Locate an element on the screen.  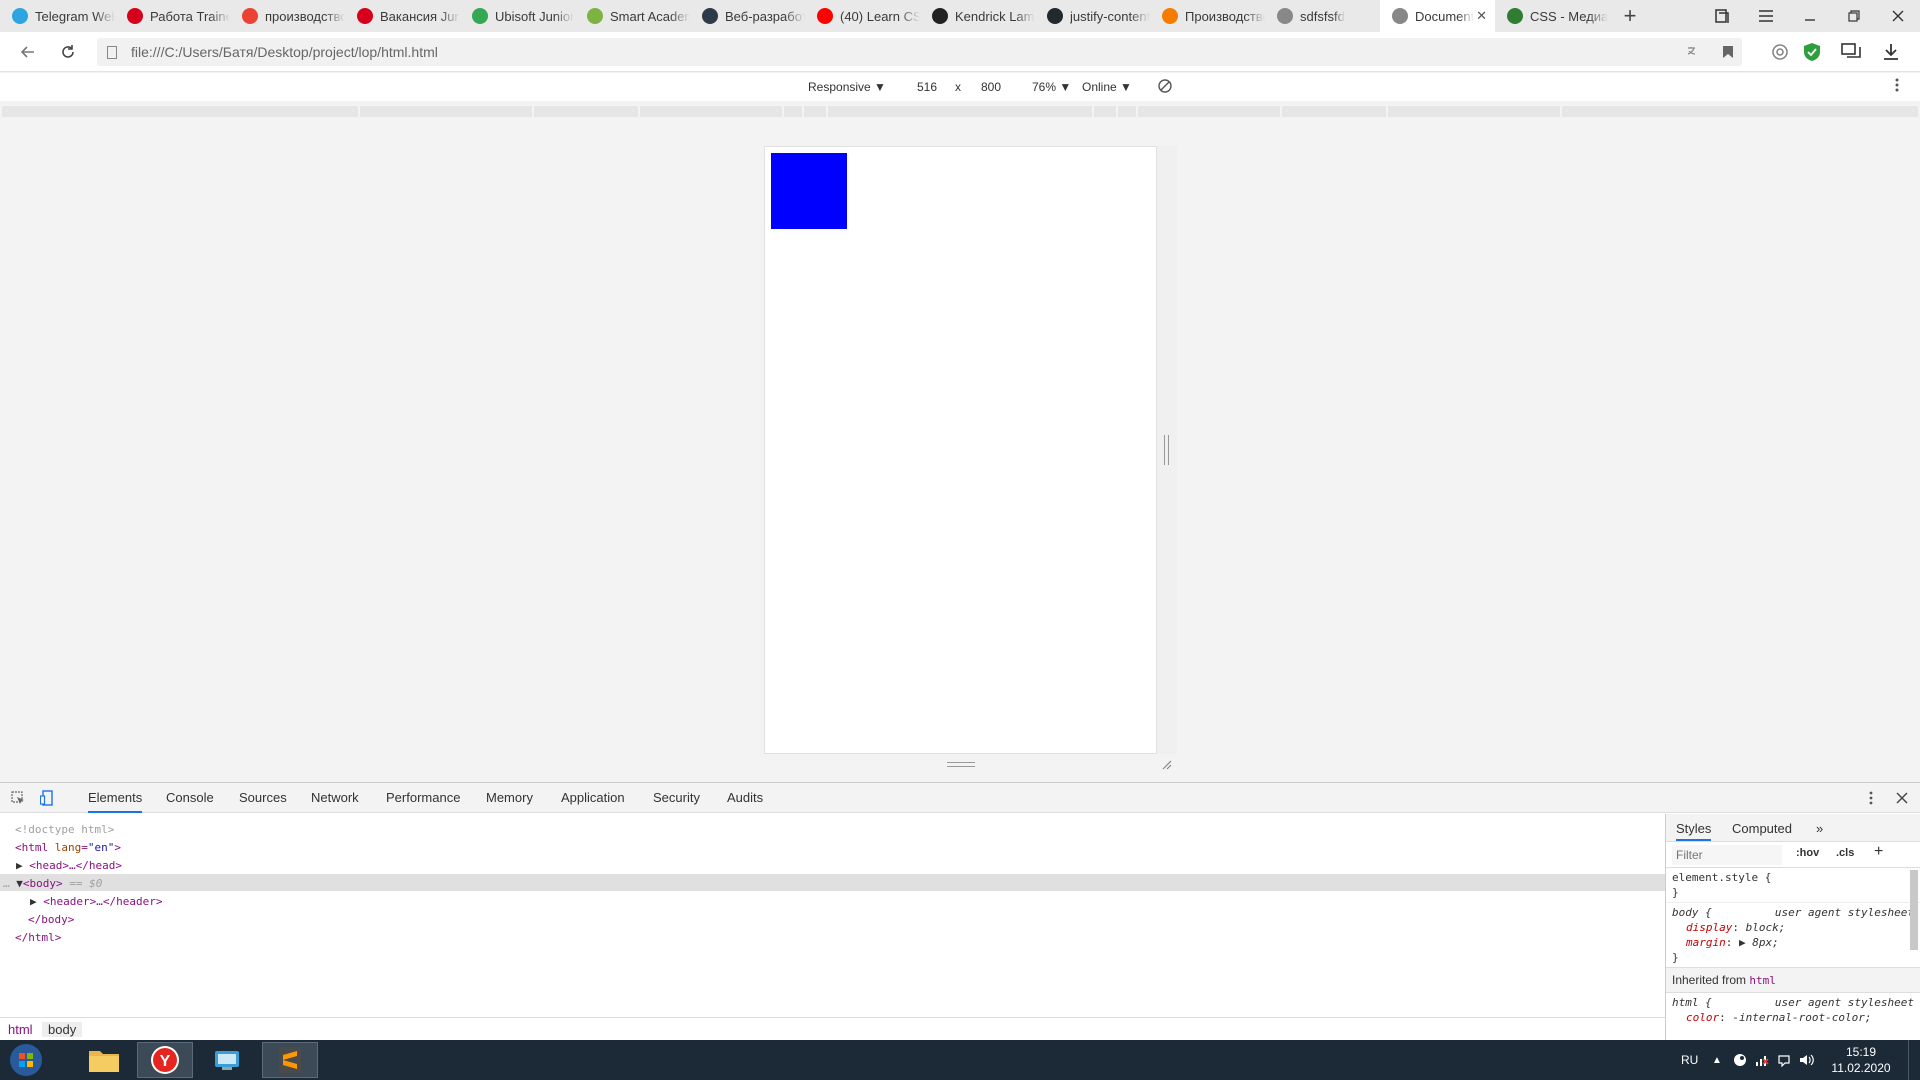
translate-icon is located at coordinates (1693, 52).